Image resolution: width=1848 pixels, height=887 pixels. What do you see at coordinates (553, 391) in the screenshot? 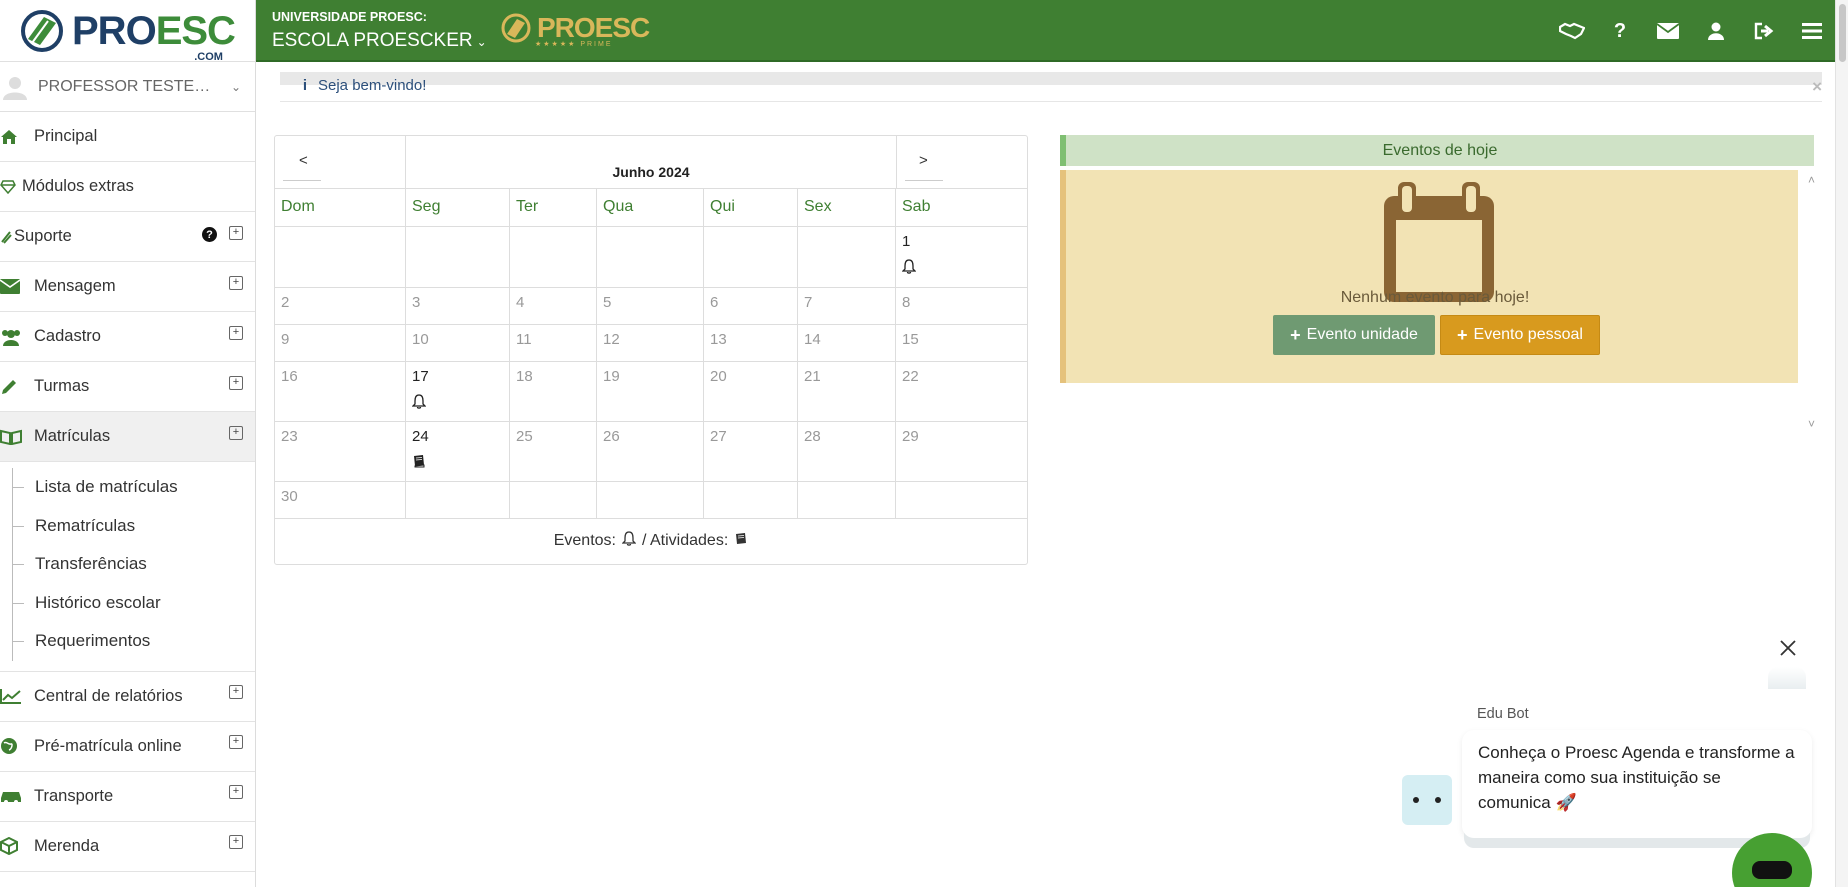
I see `day-cell-18: 18` at bounding box center [553, 391].